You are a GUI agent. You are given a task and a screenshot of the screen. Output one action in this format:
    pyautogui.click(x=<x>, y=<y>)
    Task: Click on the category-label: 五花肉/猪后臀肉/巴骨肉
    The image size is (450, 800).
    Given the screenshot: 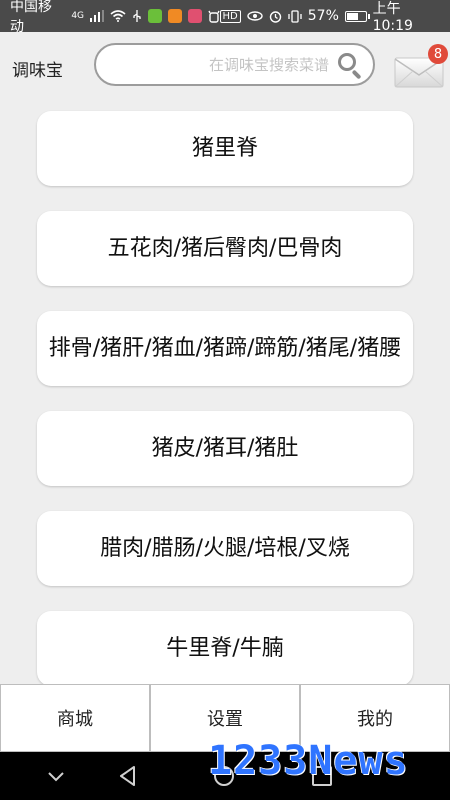 What is the action you would take?
    pyautogui.click(x=225, y=248)
    